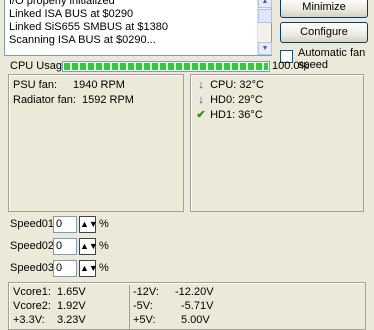  I want to click on speed02-spinner: ▲▼, so click(88, 246).